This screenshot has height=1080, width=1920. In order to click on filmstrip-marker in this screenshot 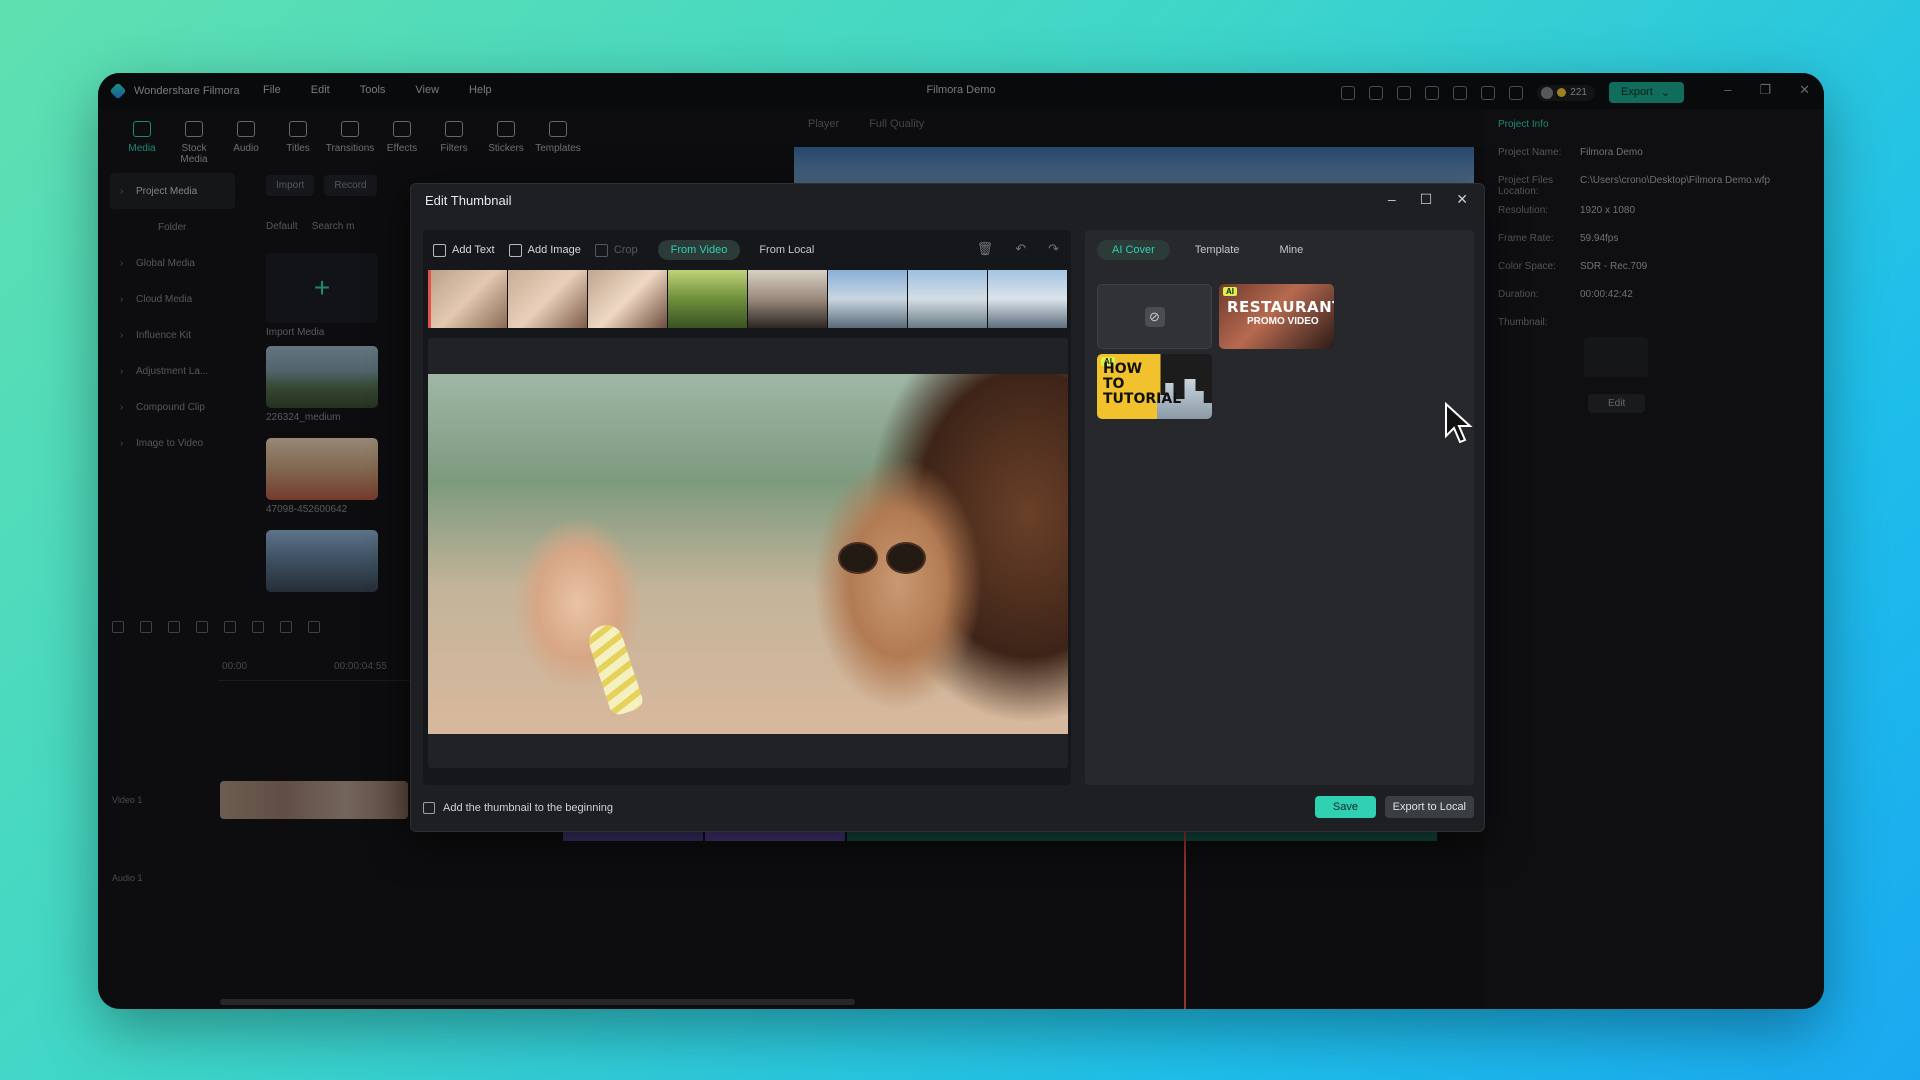, I will do `click(429, 299)`.